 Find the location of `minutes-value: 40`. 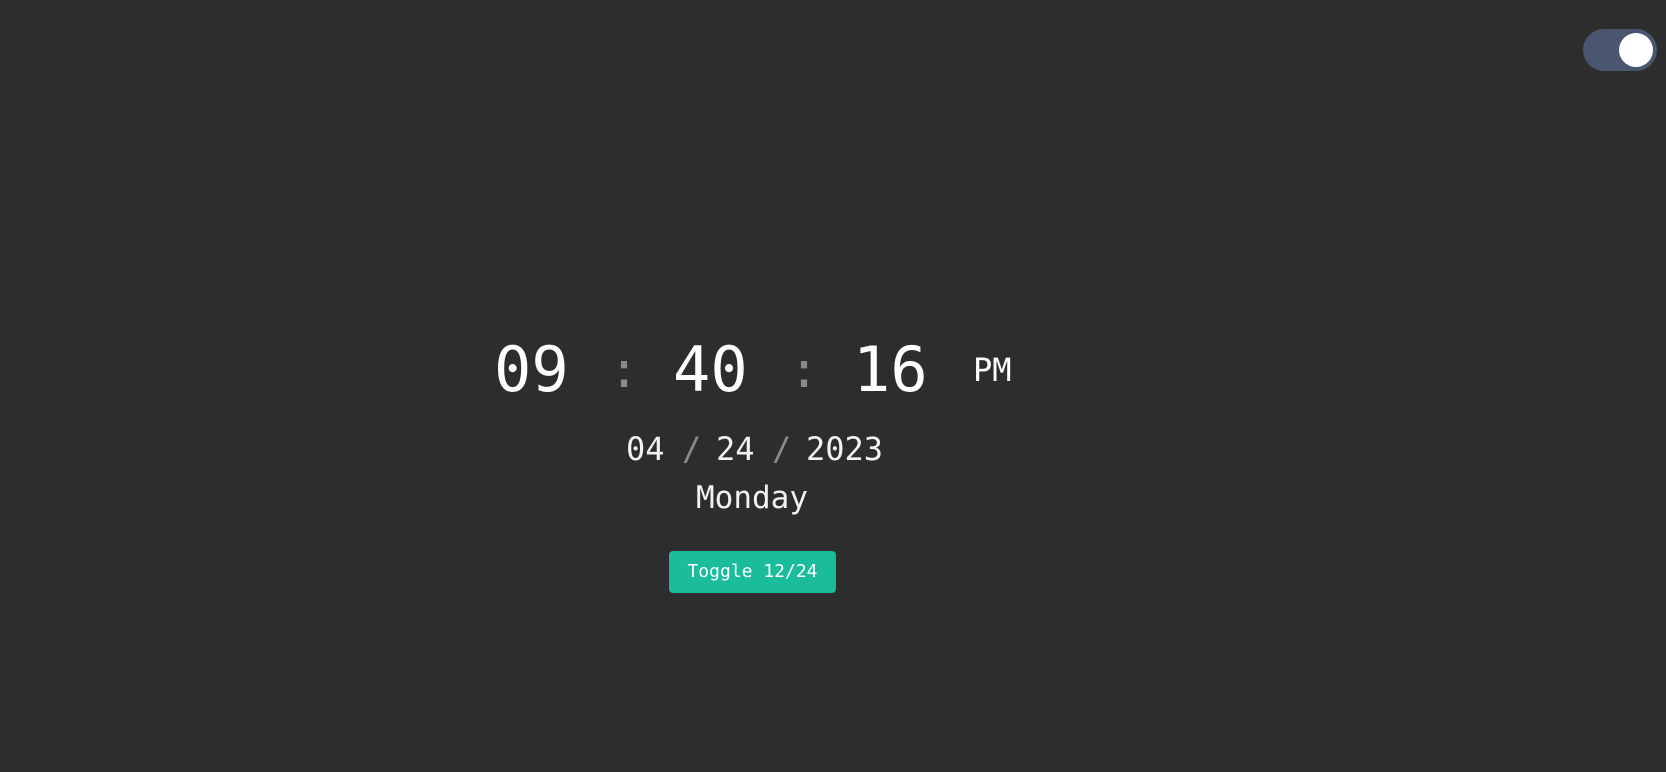

minutes-value: 40 is located at coordinates (710, 369).